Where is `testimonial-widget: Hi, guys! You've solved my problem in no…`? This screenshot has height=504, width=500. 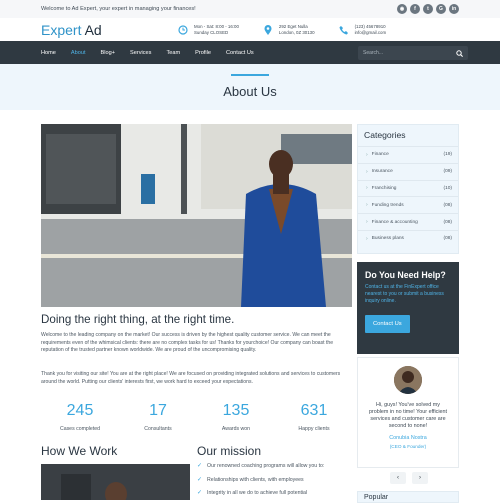 testimonial-widget: Hi, guys! You've solved my problem in no… is located at coordinates (408, 412).